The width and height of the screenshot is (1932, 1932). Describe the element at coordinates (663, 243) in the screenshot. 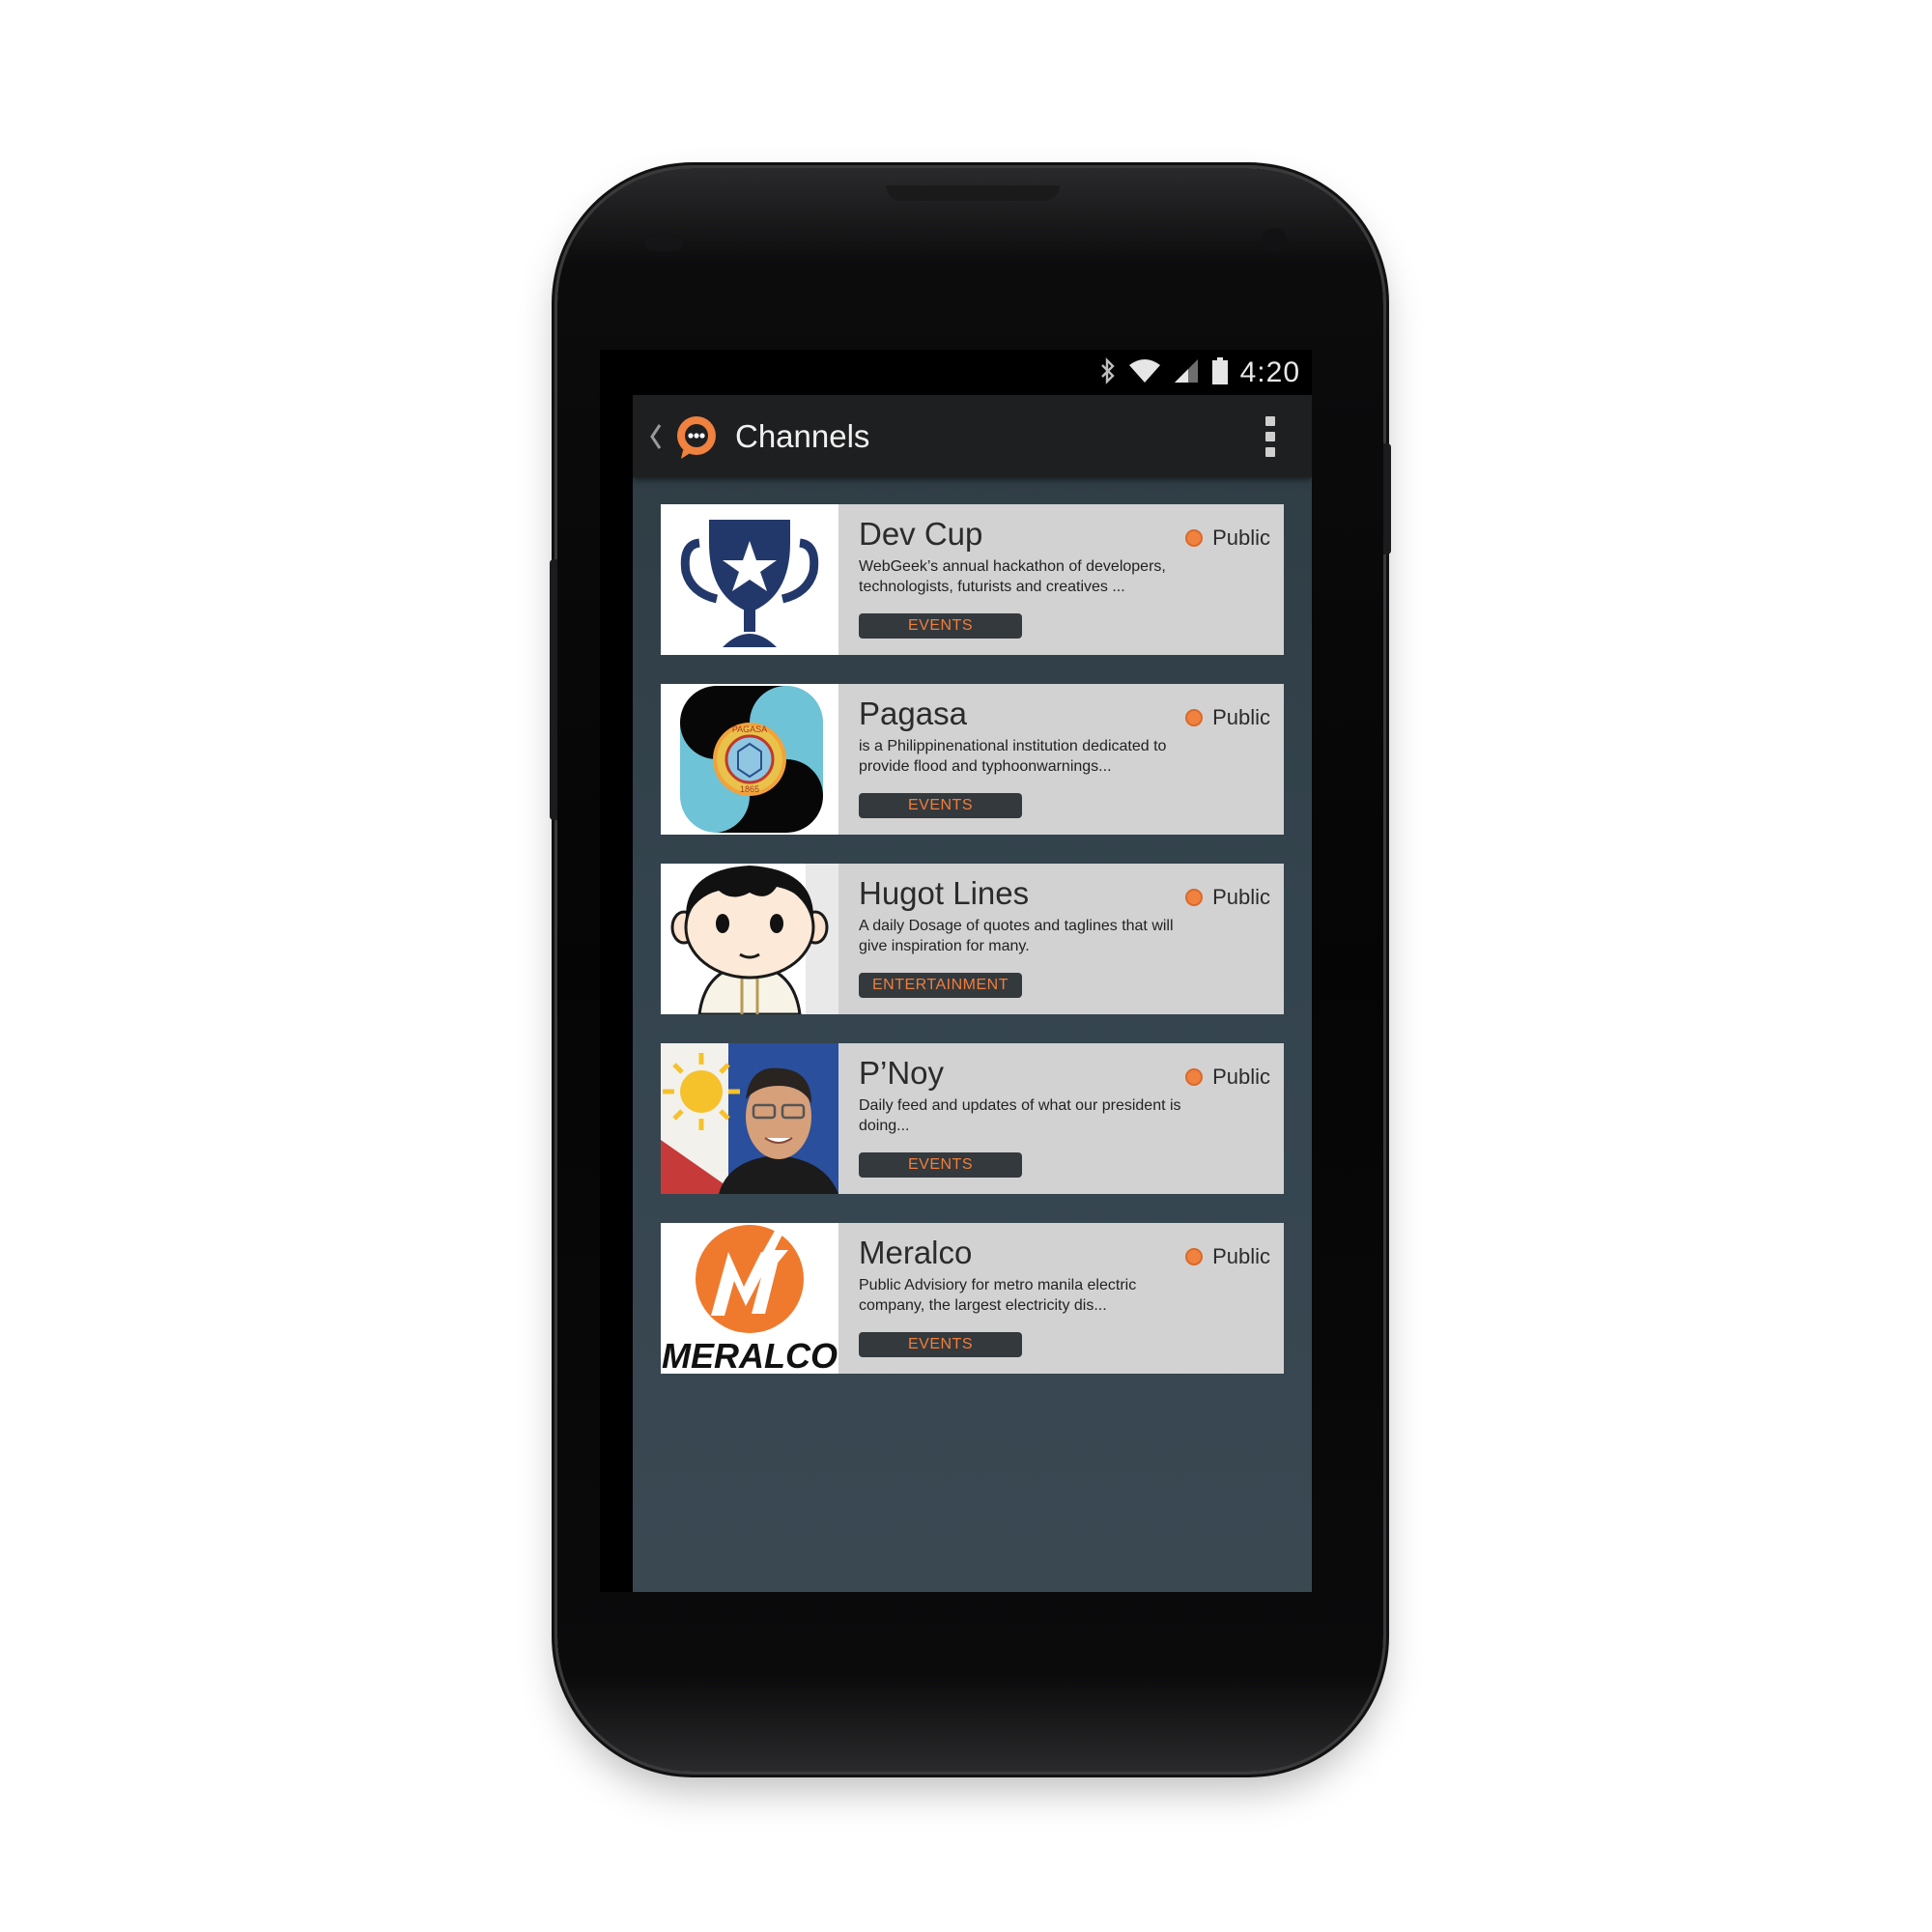

I see `proximity-sensor` at that location.